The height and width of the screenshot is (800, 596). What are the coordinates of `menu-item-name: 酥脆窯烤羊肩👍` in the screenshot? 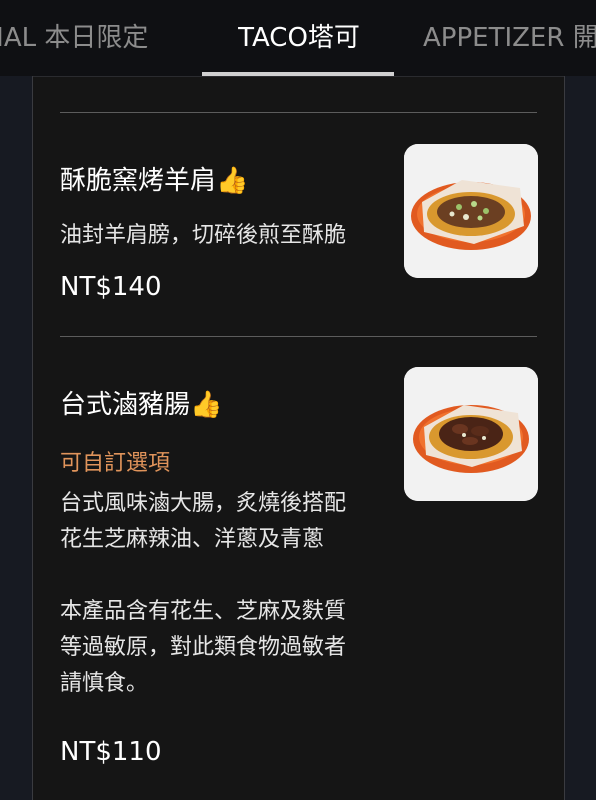 It's located at (154, 178).